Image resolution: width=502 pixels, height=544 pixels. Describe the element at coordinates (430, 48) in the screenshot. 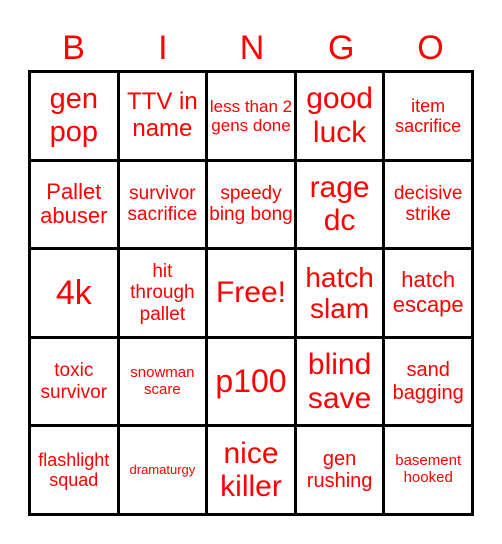

I see `header-letter: O` at that location.